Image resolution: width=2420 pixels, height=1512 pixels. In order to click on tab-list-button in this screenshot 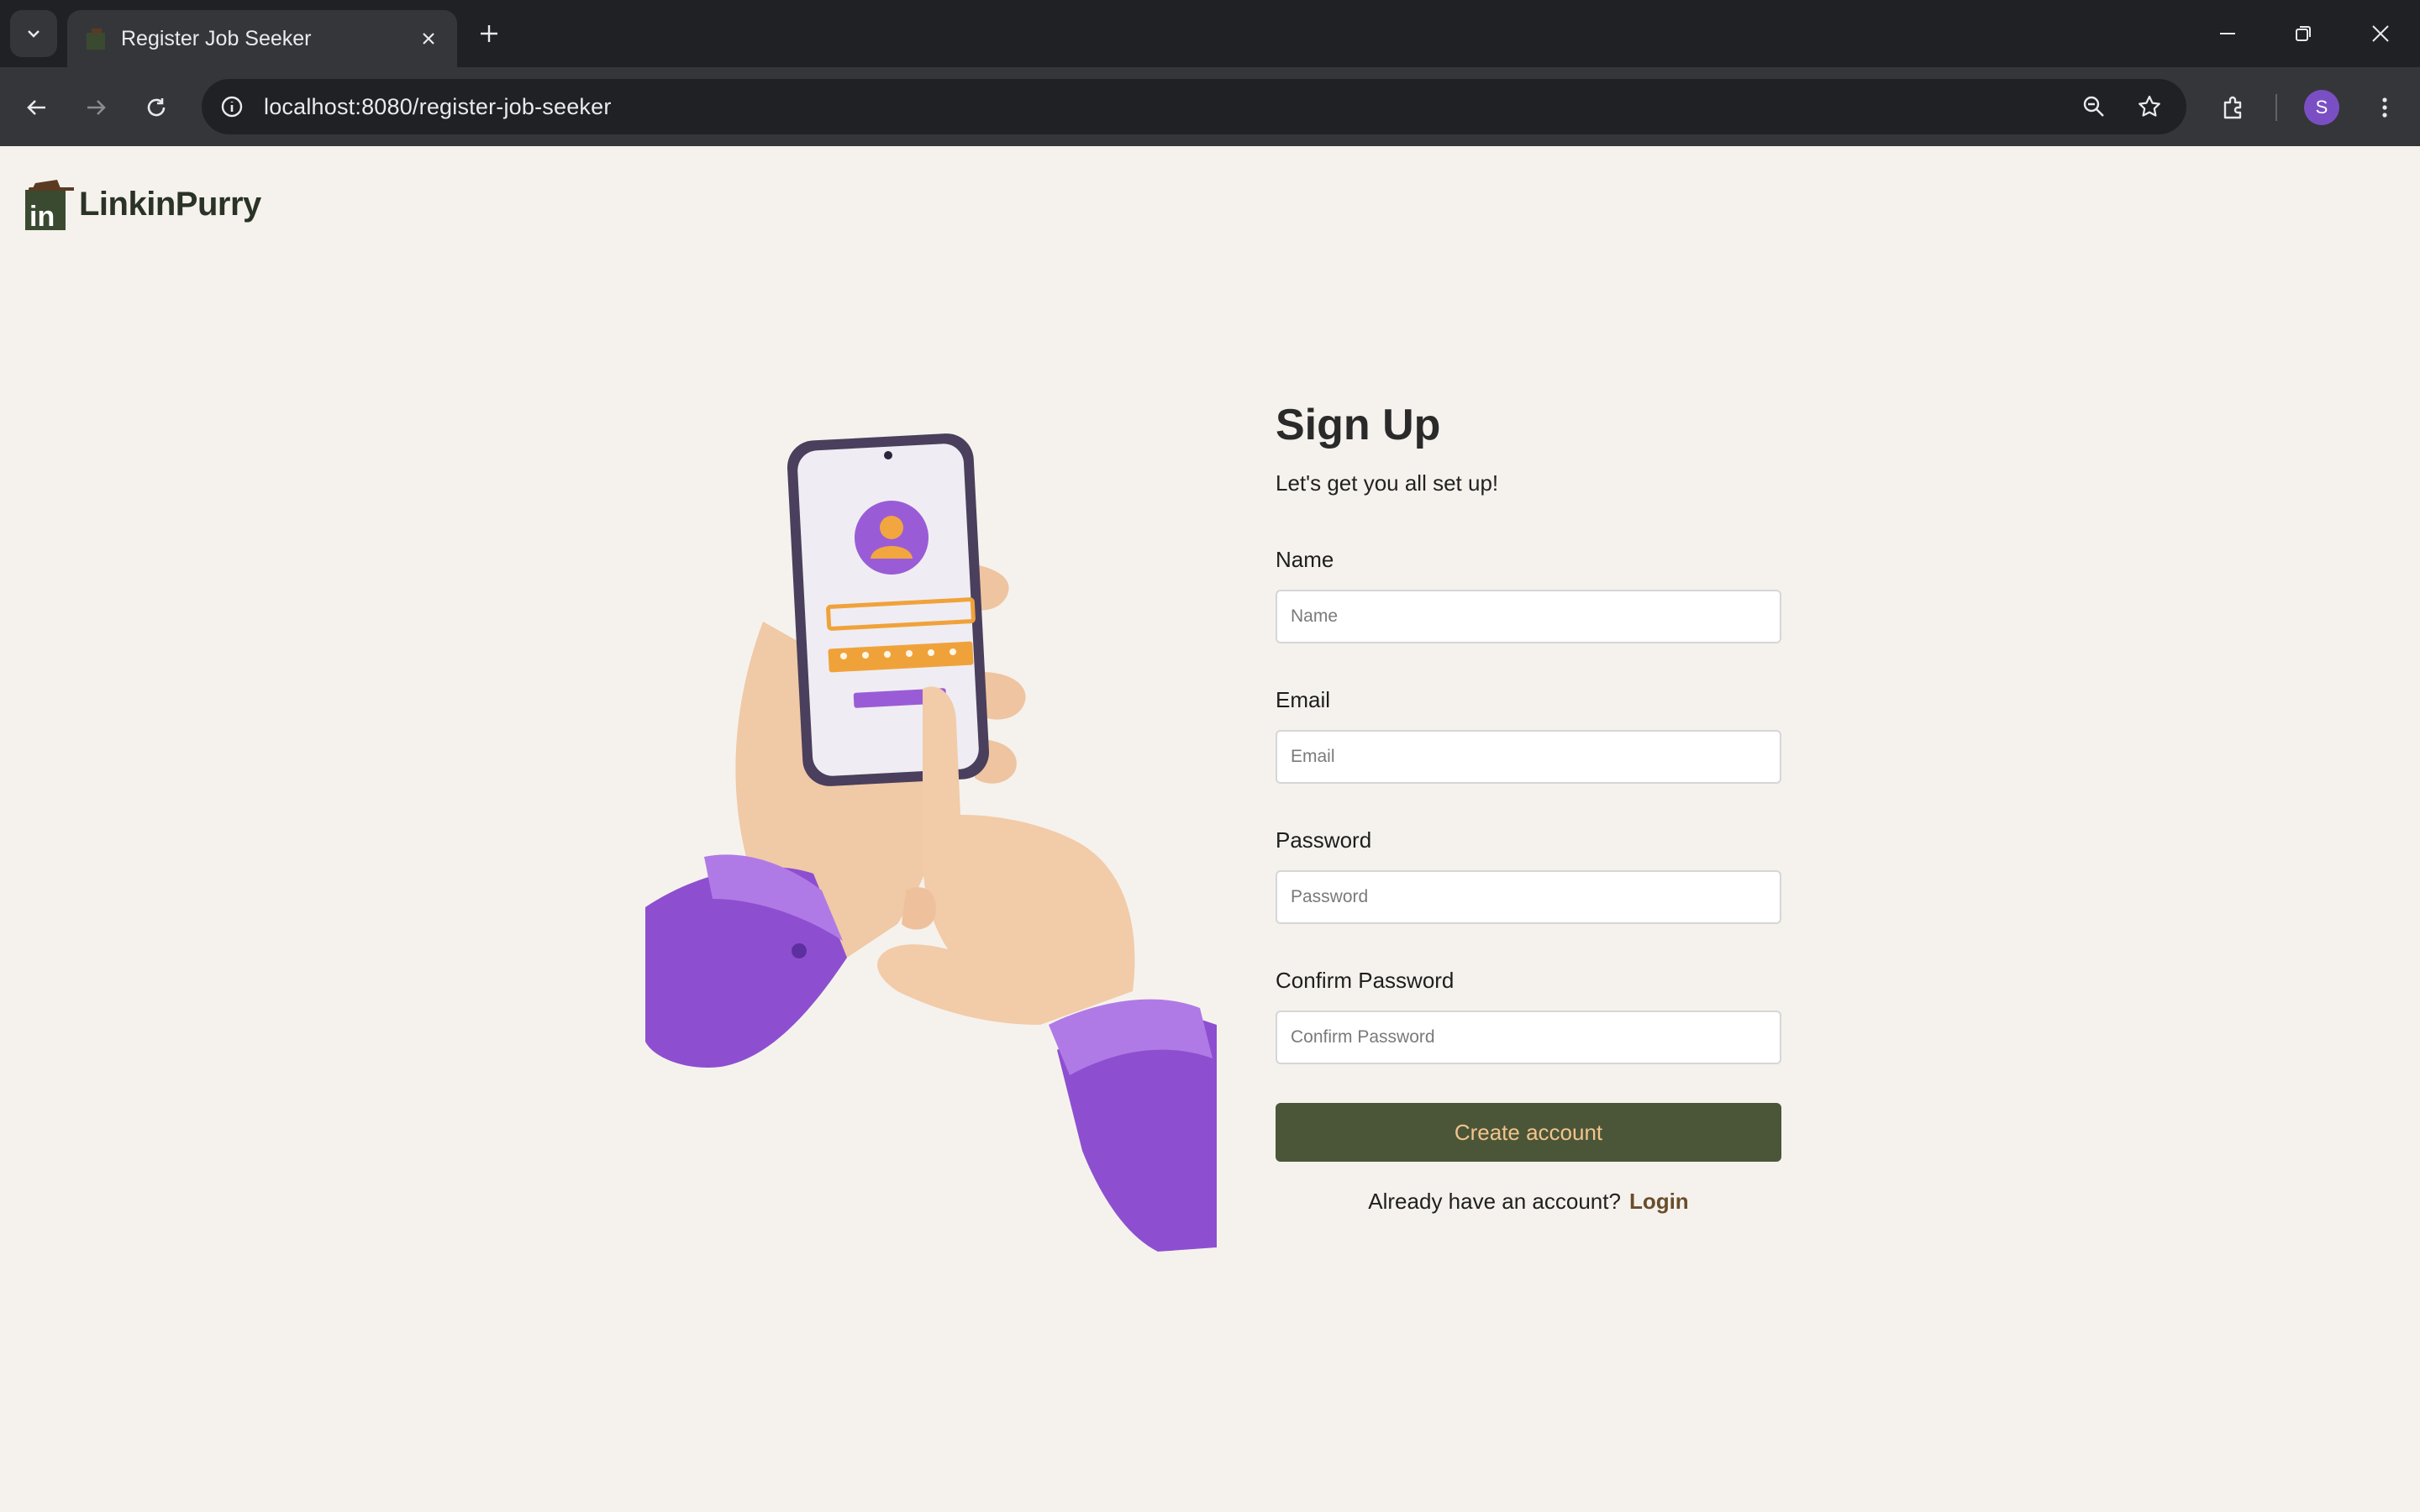, I will do `click(34, 33)`.